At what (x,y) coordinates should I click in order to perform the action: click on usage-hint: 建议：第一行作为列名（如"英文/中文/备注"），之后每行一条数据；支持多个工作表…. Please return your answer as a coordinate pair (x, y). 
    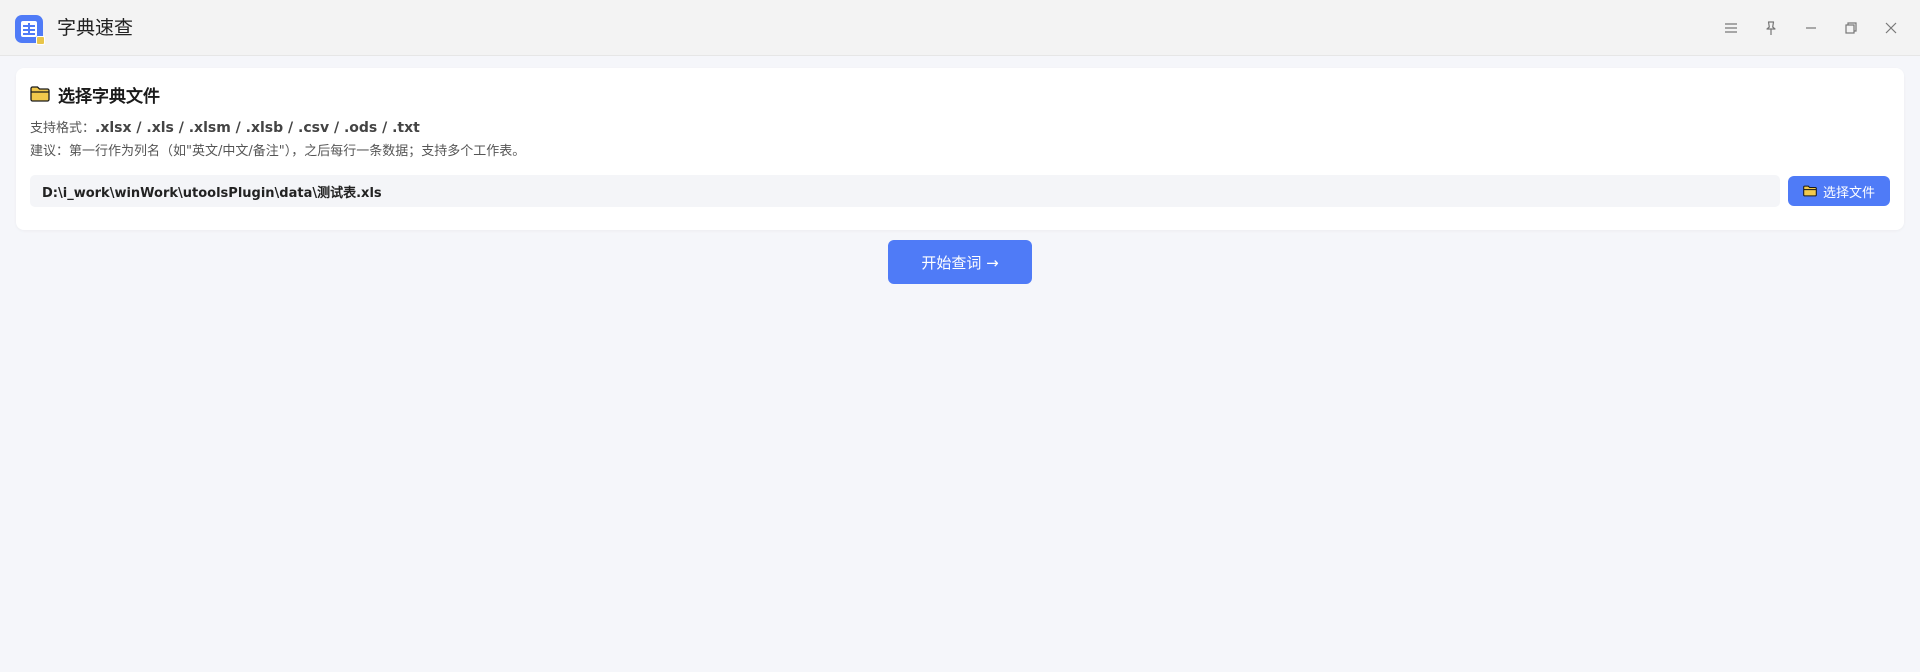
    Looking at the image, I should click on (278, 151).